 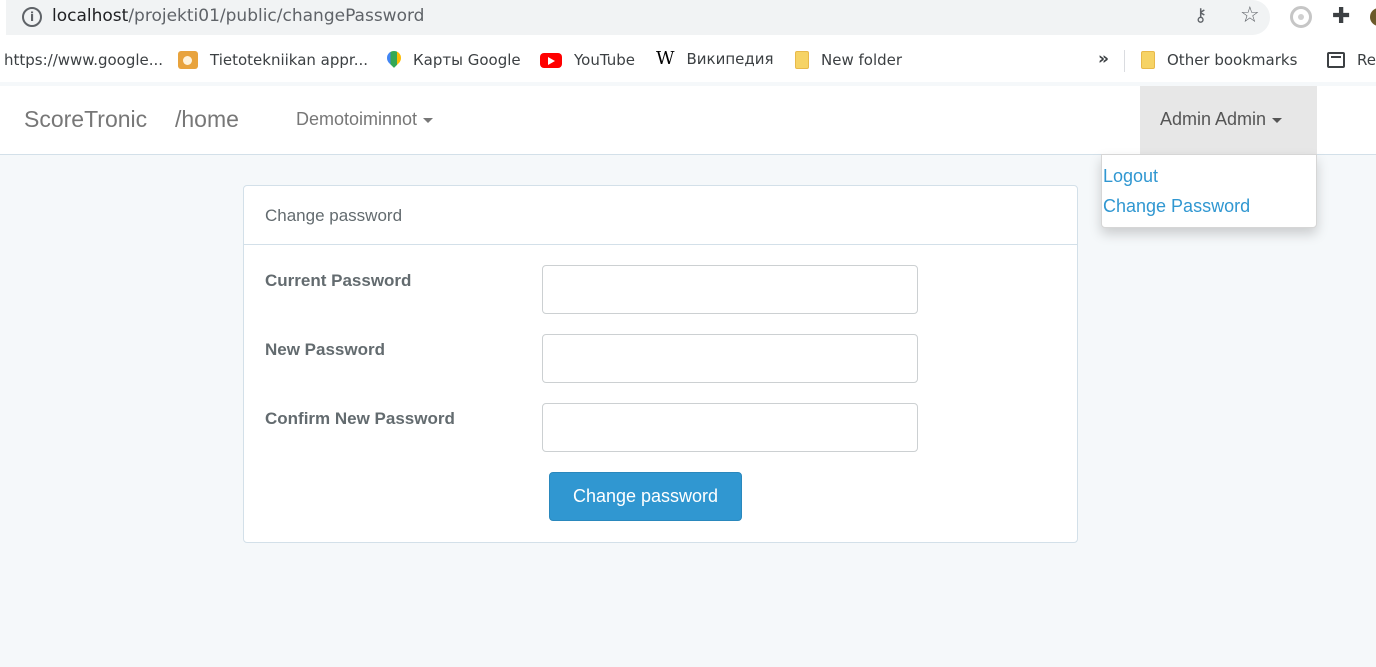 I want to click on puzzle-icon: ✚, so click(x=1341, y=16).